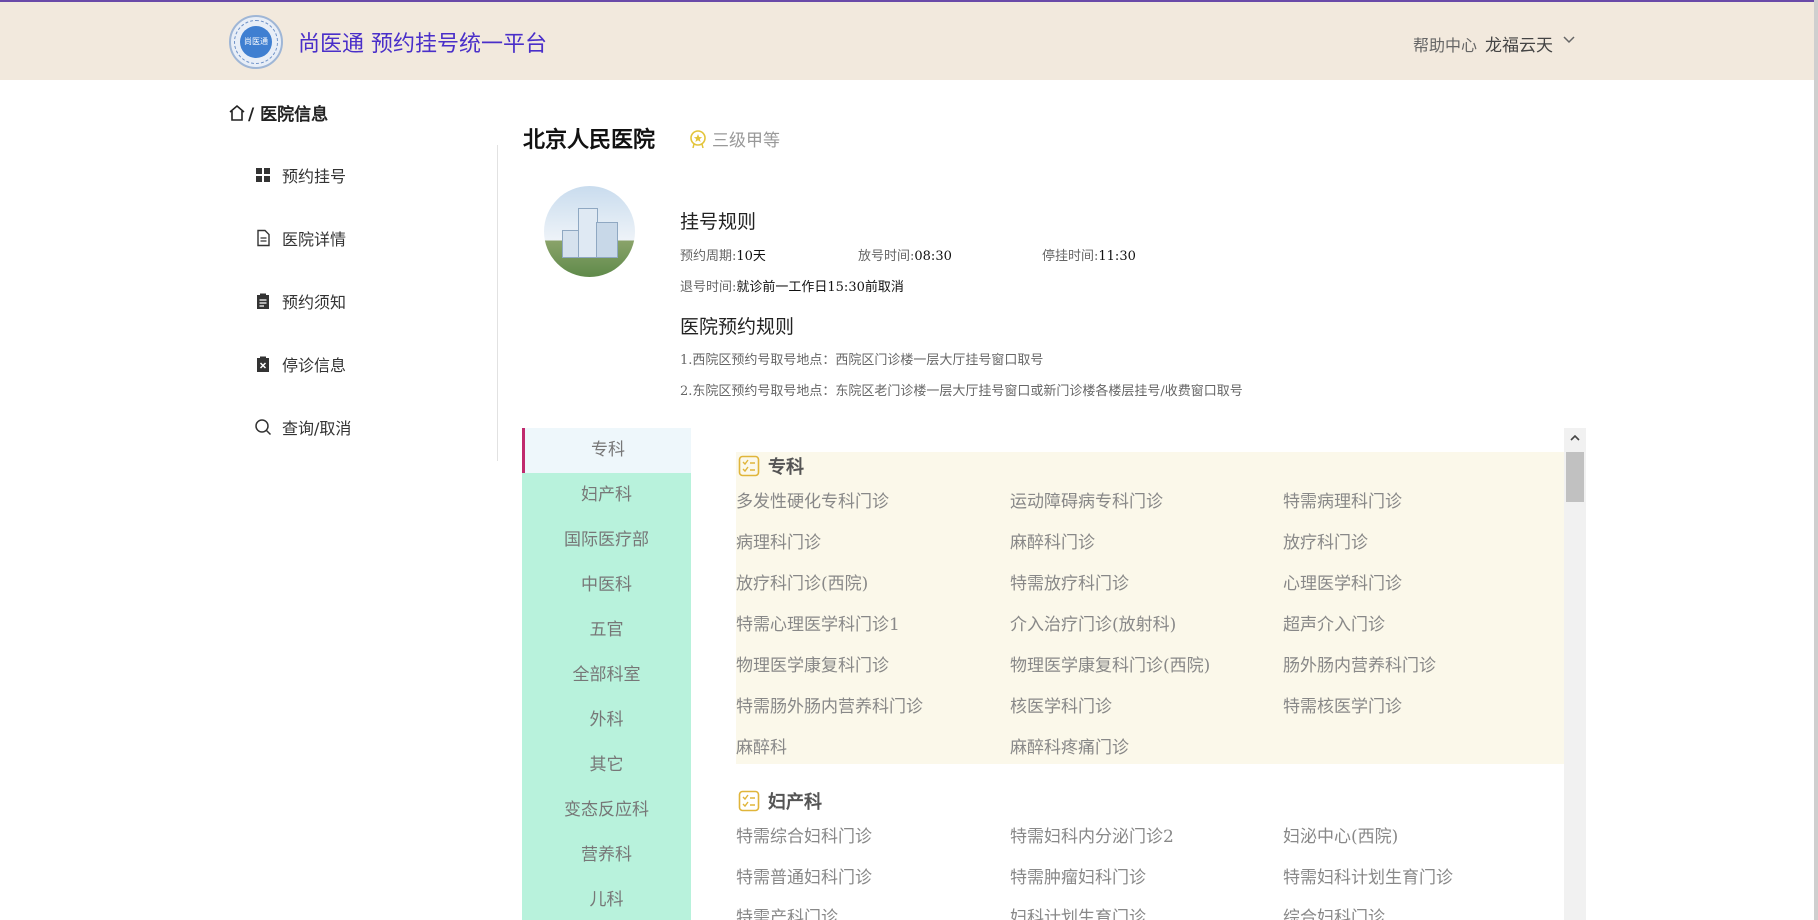 This screenshot has width=1818, height=920. What do you see at coordinates (422, 42) in the screenshot?
I see `brand-title: 尚医通 预约挂号统一平台` at bounding box center [422, 42].